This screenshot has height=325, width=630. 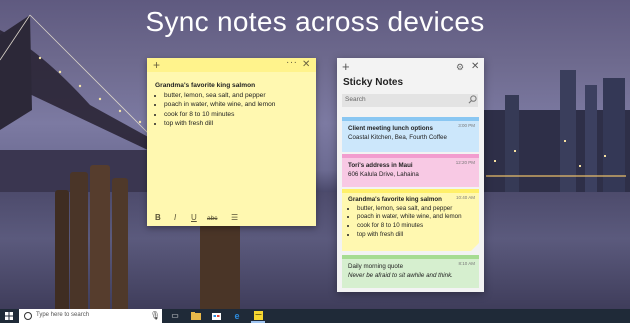 What do you see at coordinates (315, 316) in the screenshot?
I see `taskbar: Type here to search 🎙 ▭ e` at bounding box center [315, 316].